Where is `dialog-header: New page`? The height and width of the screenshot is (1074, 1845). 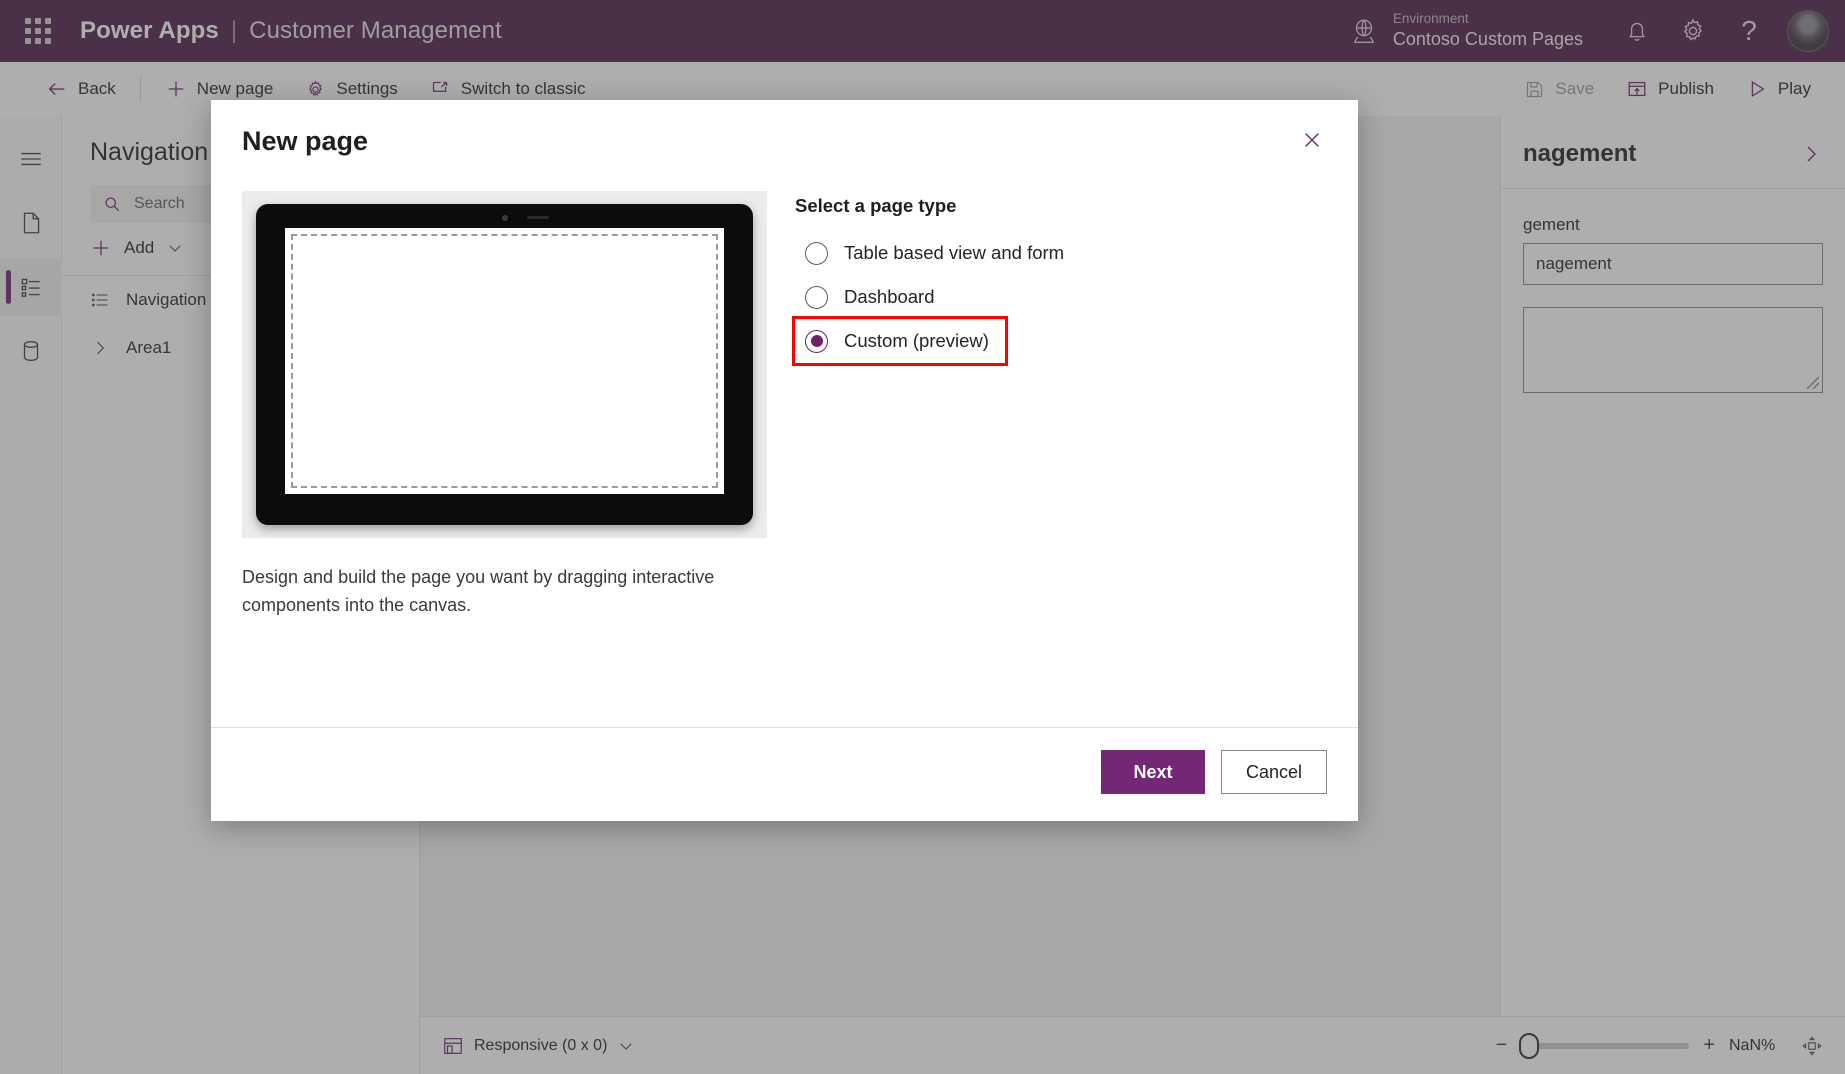
dialog-header: New page is located at coordinates (784, 128).